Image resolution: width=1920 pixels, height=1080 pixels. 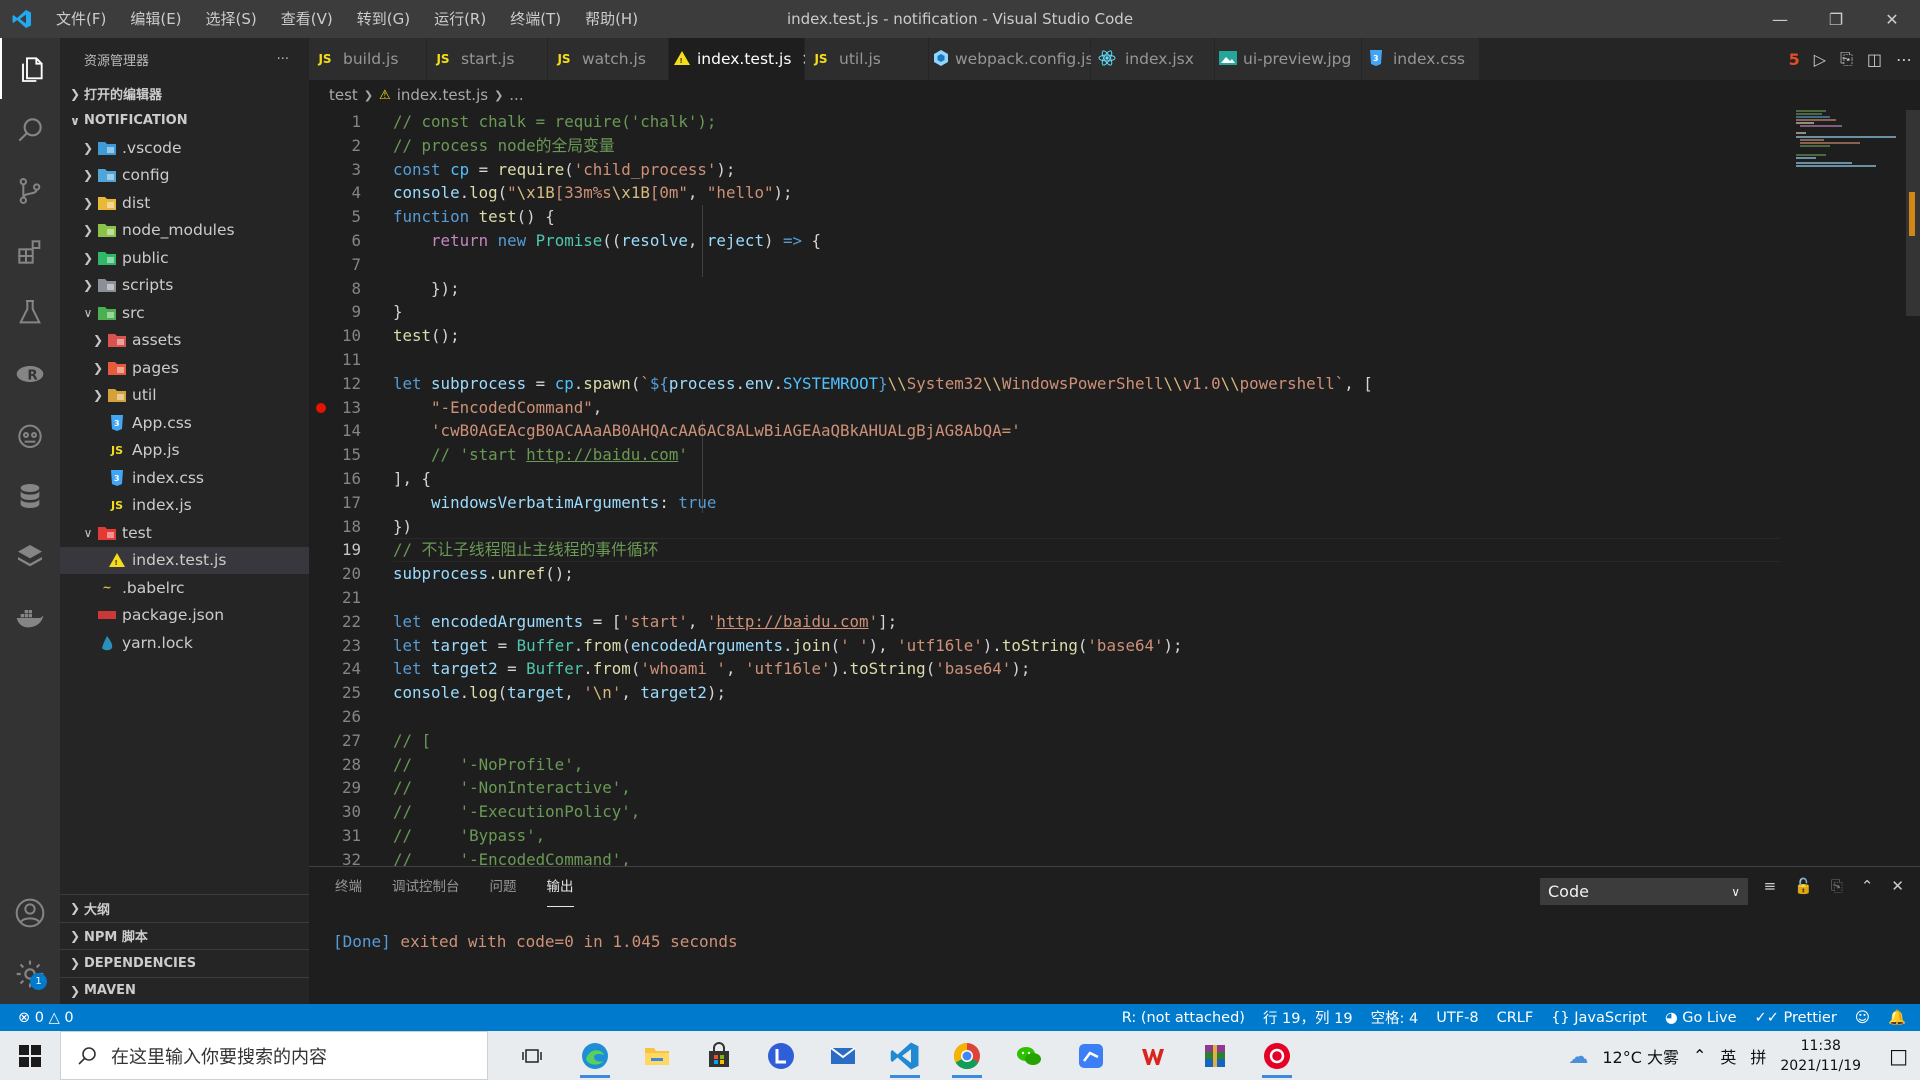 What do you see at coordinates (184, 908) in the screenshot?
I see `sidebar-section: ❯ 大纲` at bounding box center [184, 908].